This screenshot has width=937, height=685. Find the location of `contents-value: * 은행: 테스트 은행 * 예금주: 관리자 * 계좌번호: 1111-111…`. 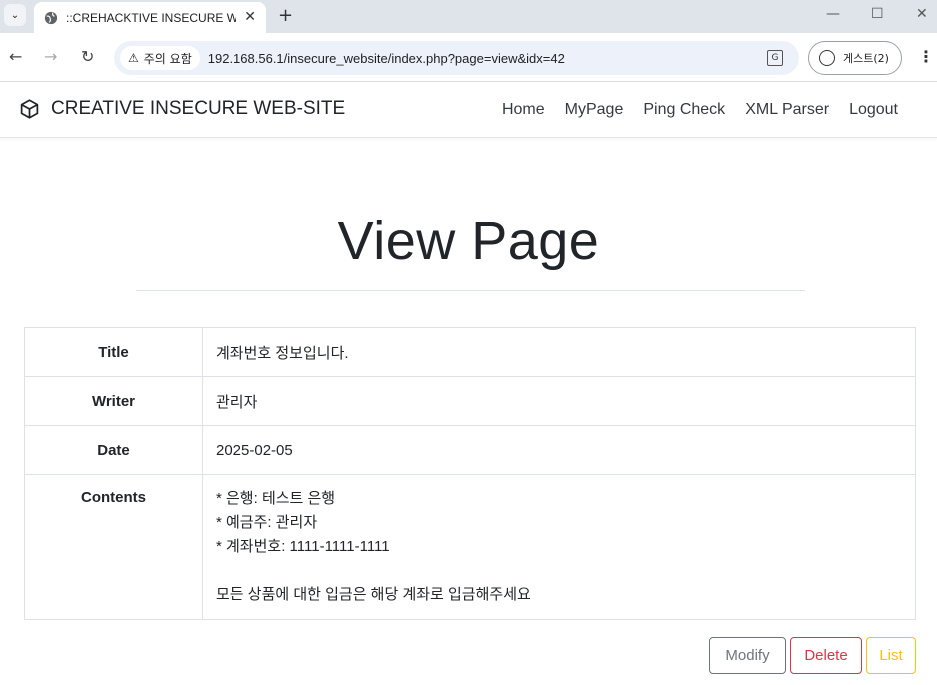

contents-value: * 은행: 테스트 은행 * 예금주: 관리자 * 계좌번호: 1111-111… is located at coordinates (373, 546).